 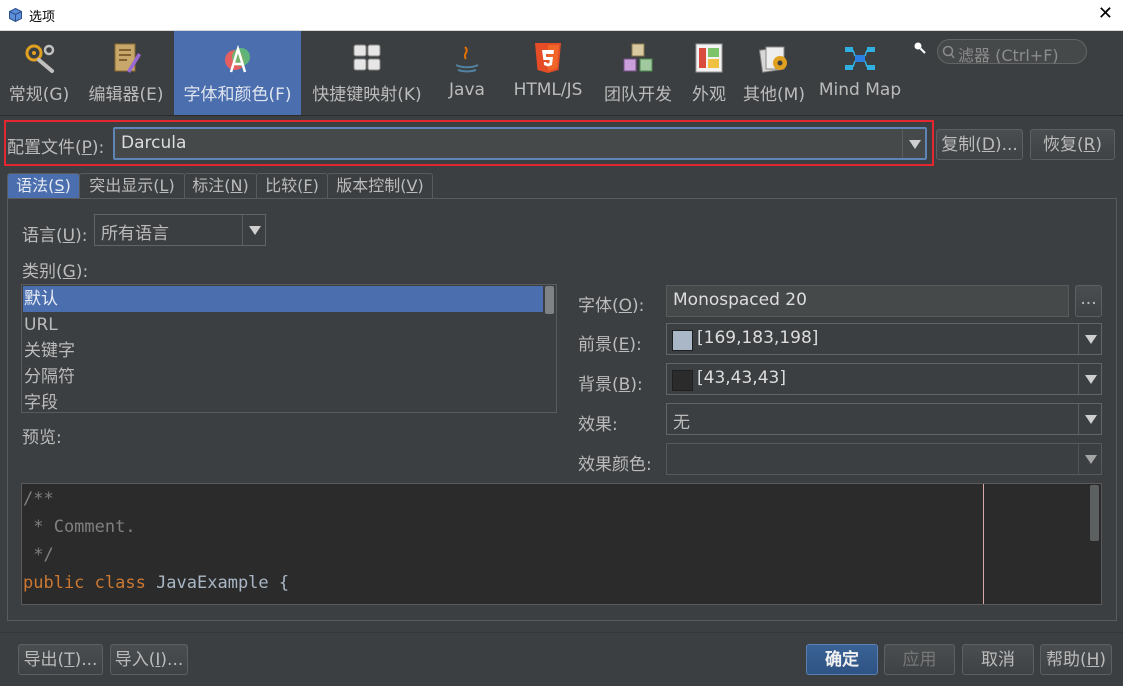 What do you see at coordinates (154, 143) in the screenshot?
I see `profile-select-value: Darcula` at bounding box center [154, 143].